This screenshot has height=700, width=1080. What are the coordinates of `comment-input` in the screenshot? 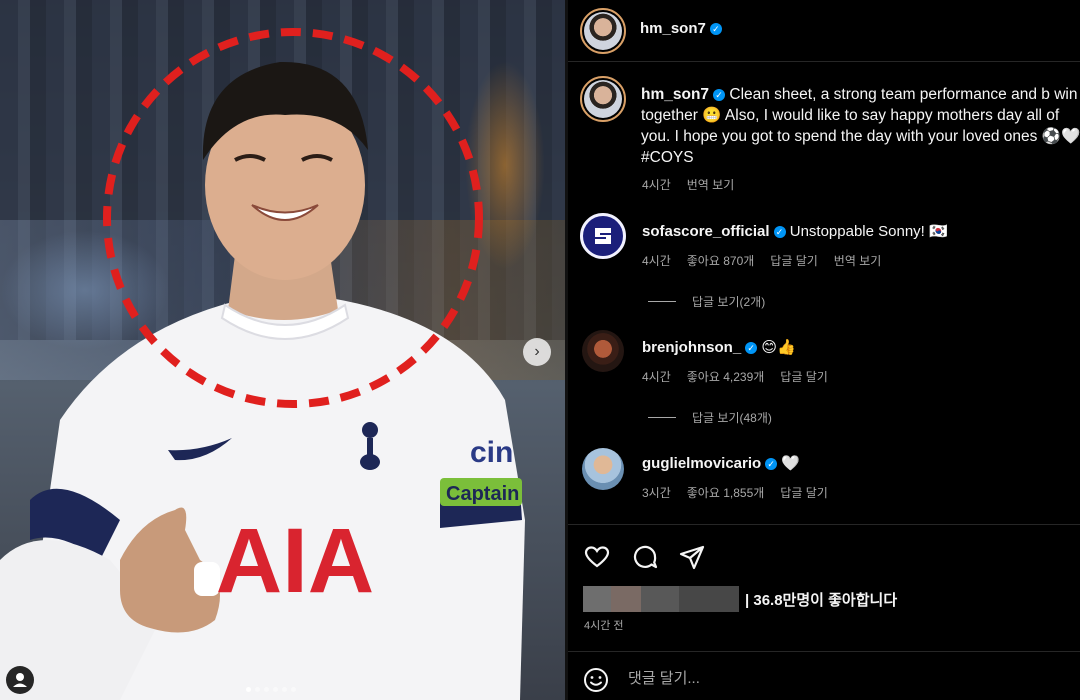 It's located at (848, 678).